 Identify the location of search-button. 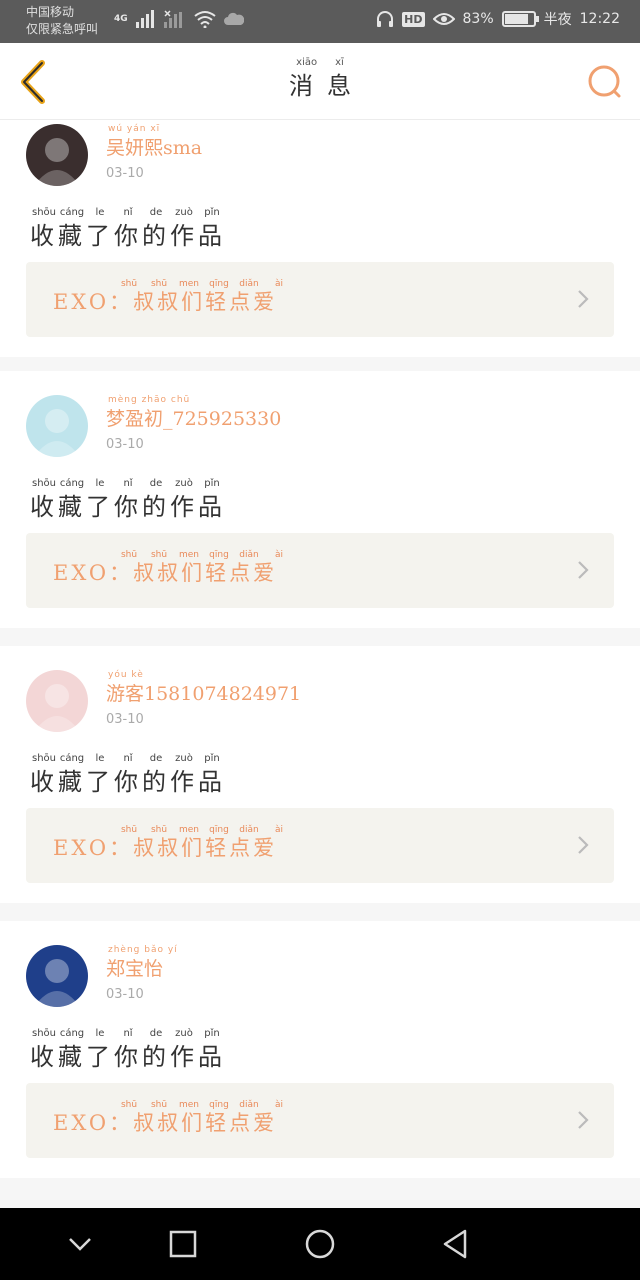
(605, 82).